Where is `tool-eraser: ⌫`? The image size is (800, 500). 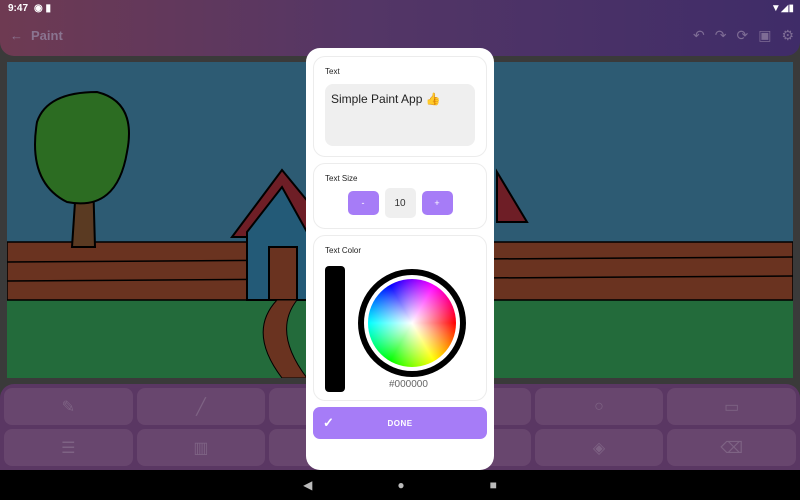 tool-eraser: ⌫ is located at coordinates (731, 447).